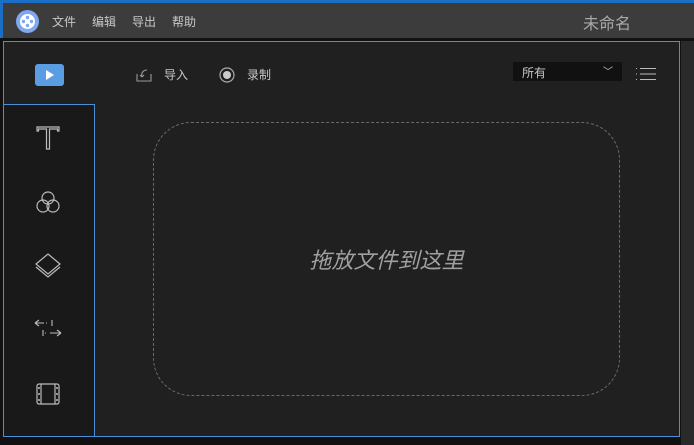 Image resolution: width=694 pixels, height=445 pixels. What do you see at coordinates (227, 74) in the screenshot?
I see `record-icon` at bounding box center [227, 74].